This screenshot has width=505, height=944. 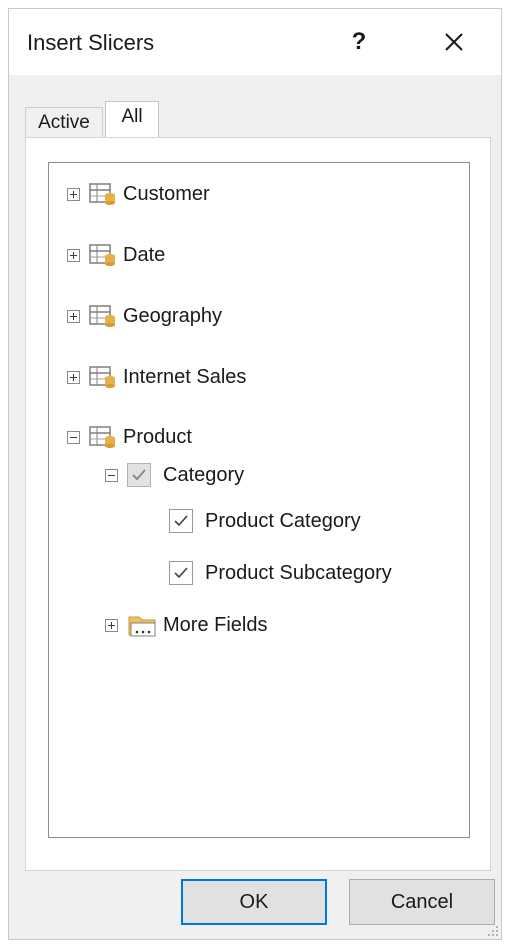 I want to click on close-button, so click(x=454, y=42).